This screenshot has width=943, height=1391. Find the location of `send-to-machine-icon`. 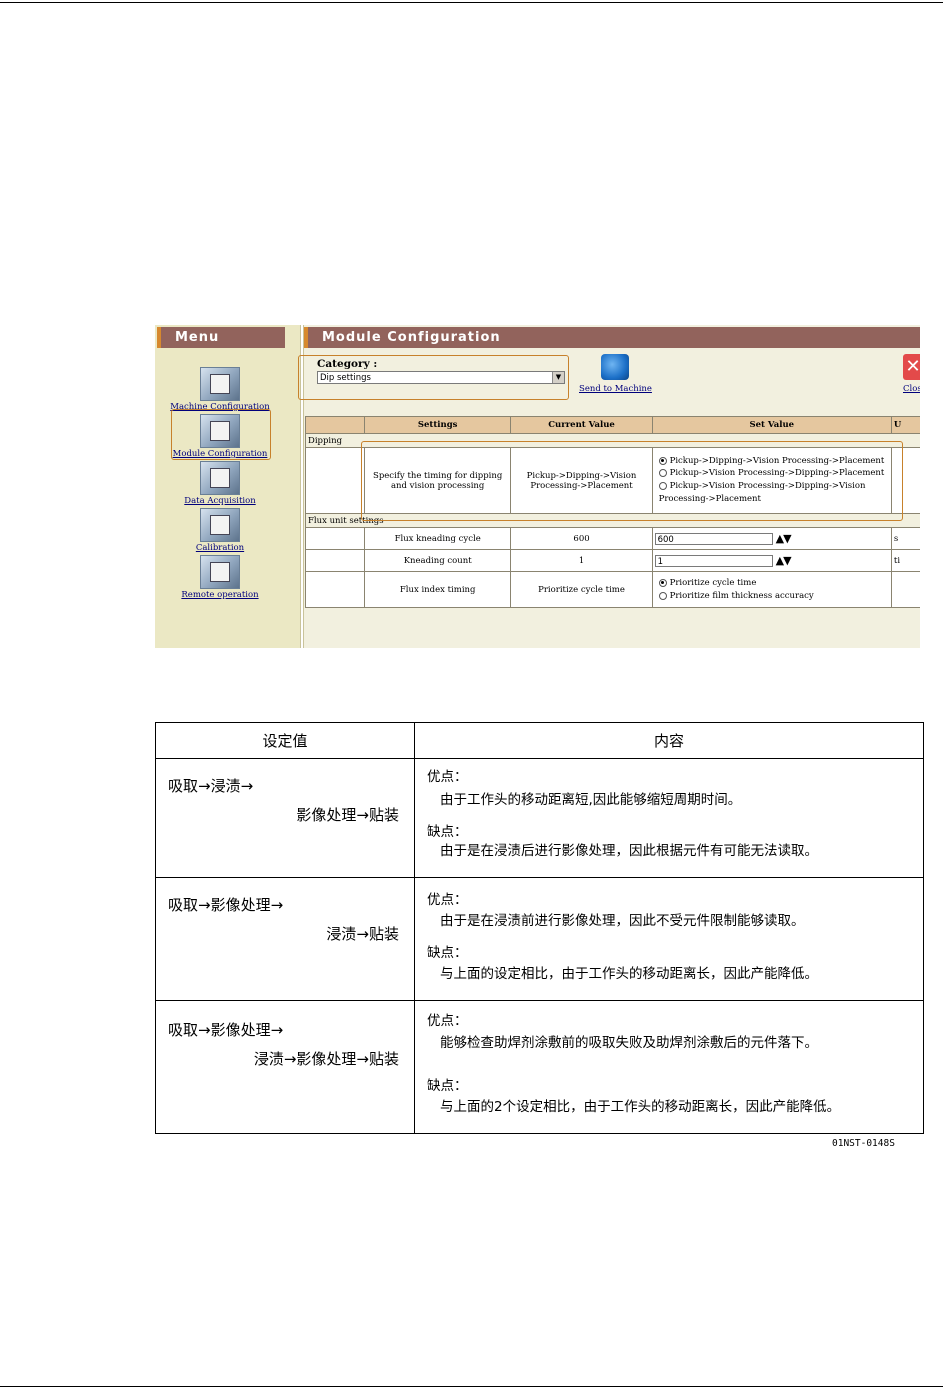

send-to-machine-icon is located at coordinates (615, 367).